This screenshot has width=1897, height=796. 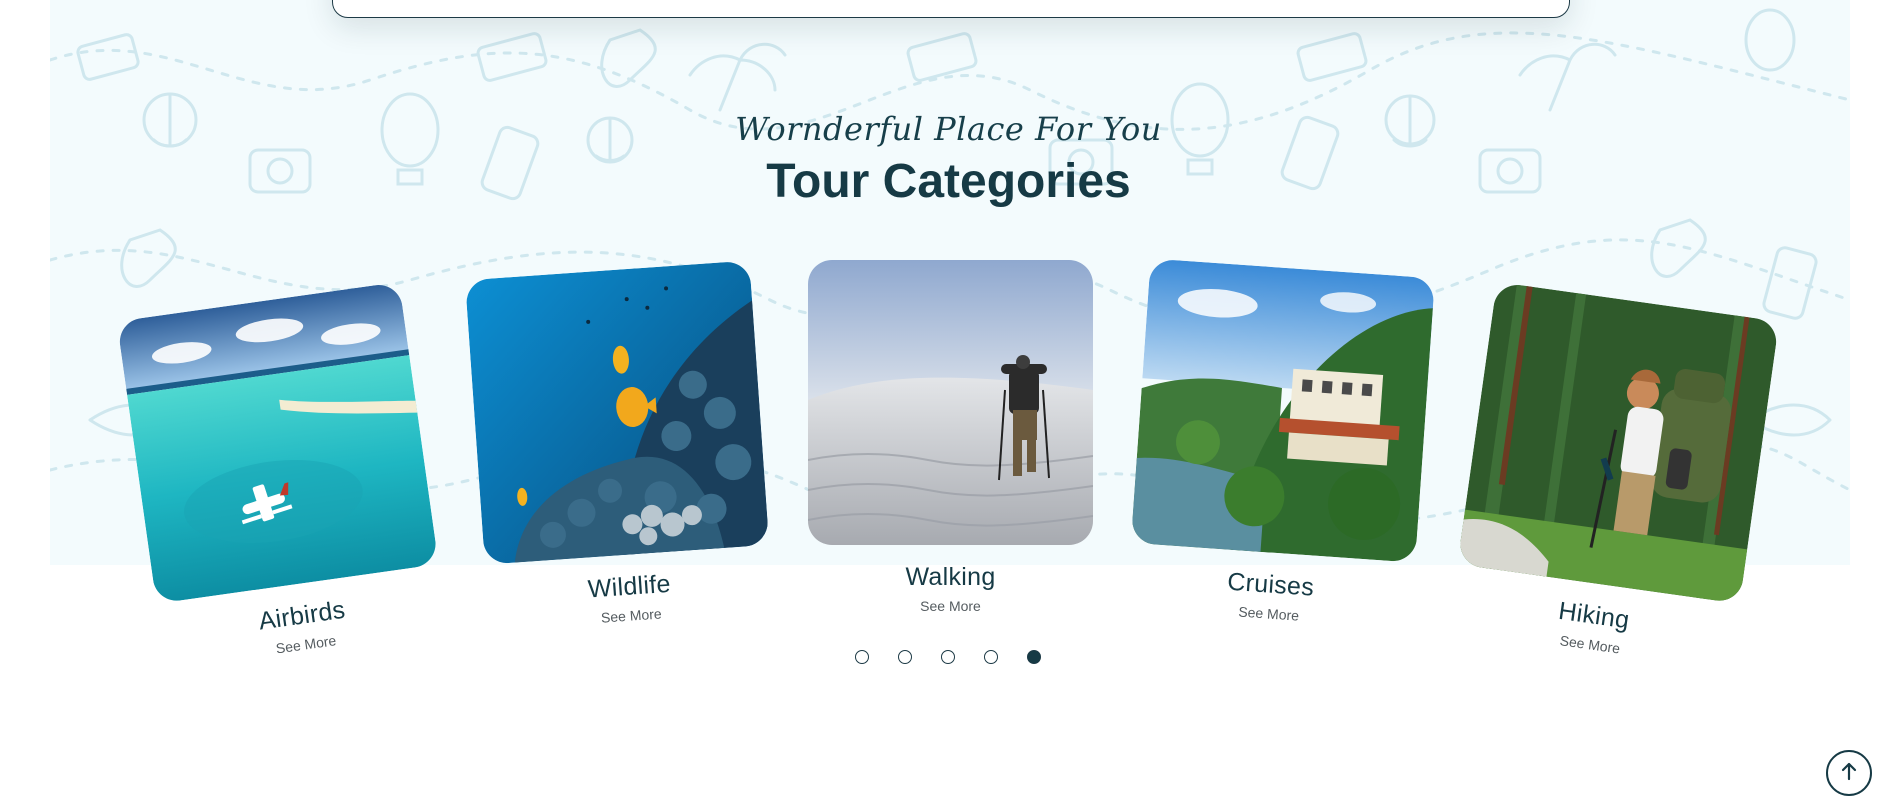 I want to click on scroll-to-top-button, so click(x=1849, y=773).